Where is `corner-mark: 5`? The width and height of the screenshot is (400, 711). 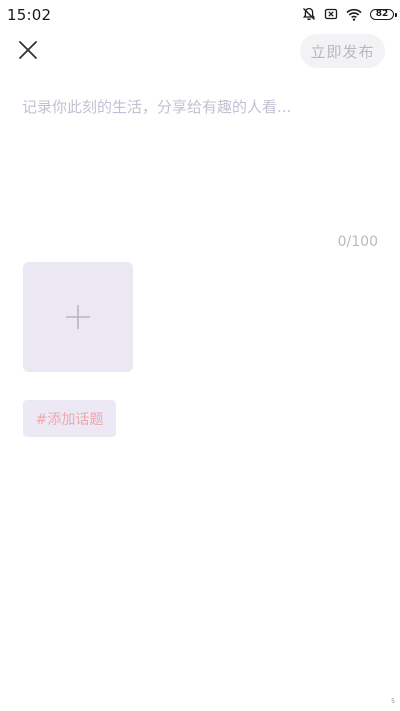
corner-mark: 5 is located at coordinates (393, 701).